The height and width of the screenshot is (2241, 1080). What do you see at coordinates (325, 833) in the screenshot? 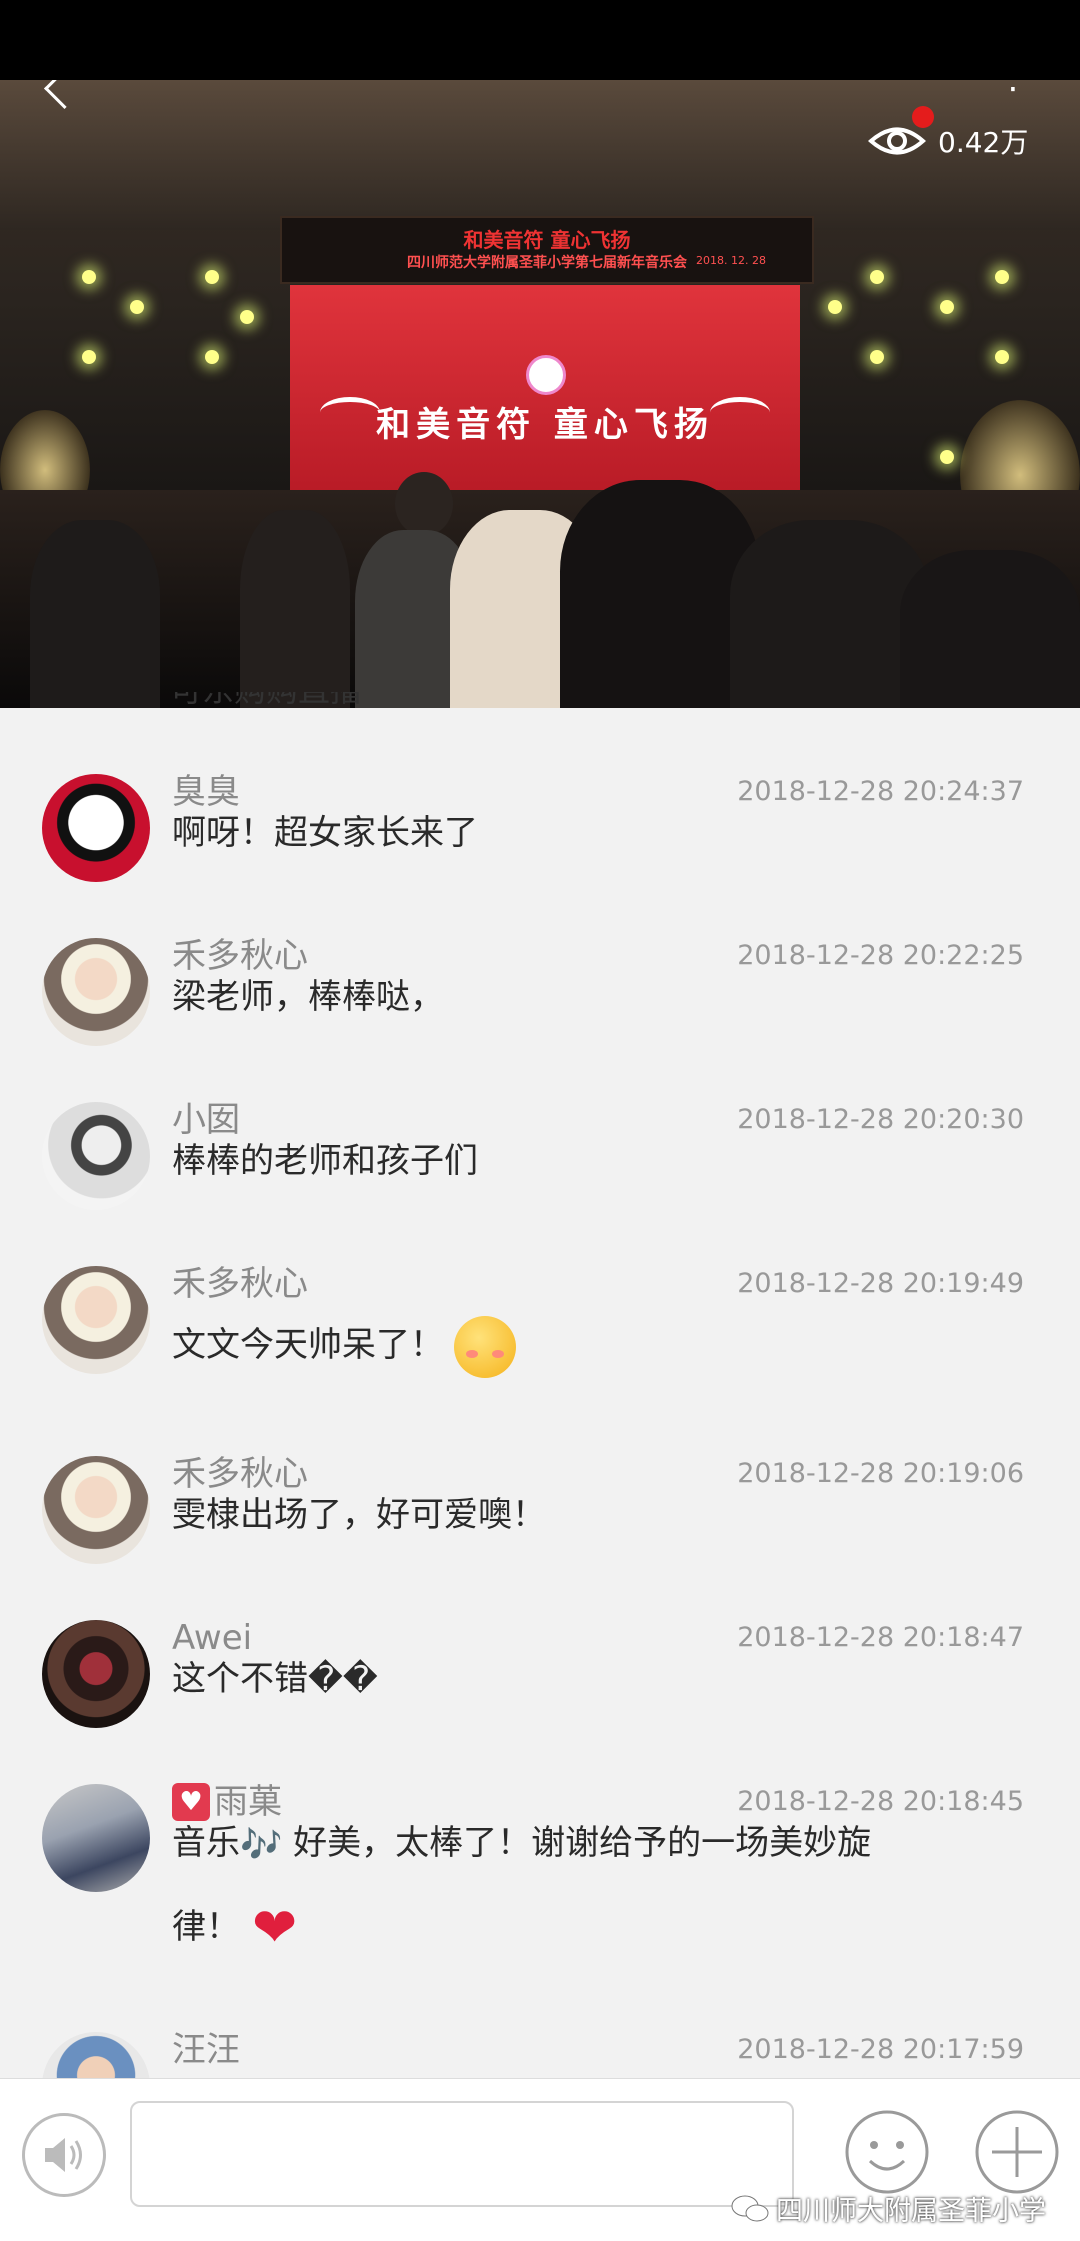
I see `comment-text: 啊呀！超女家长来了` at bounding box center [325, 833].